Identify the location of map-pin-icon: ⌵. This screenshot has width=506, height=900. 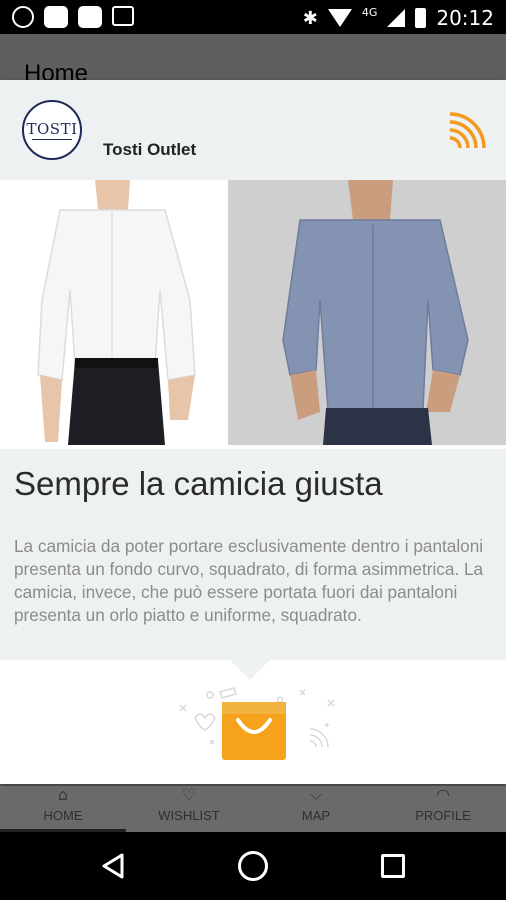
(316, 794).